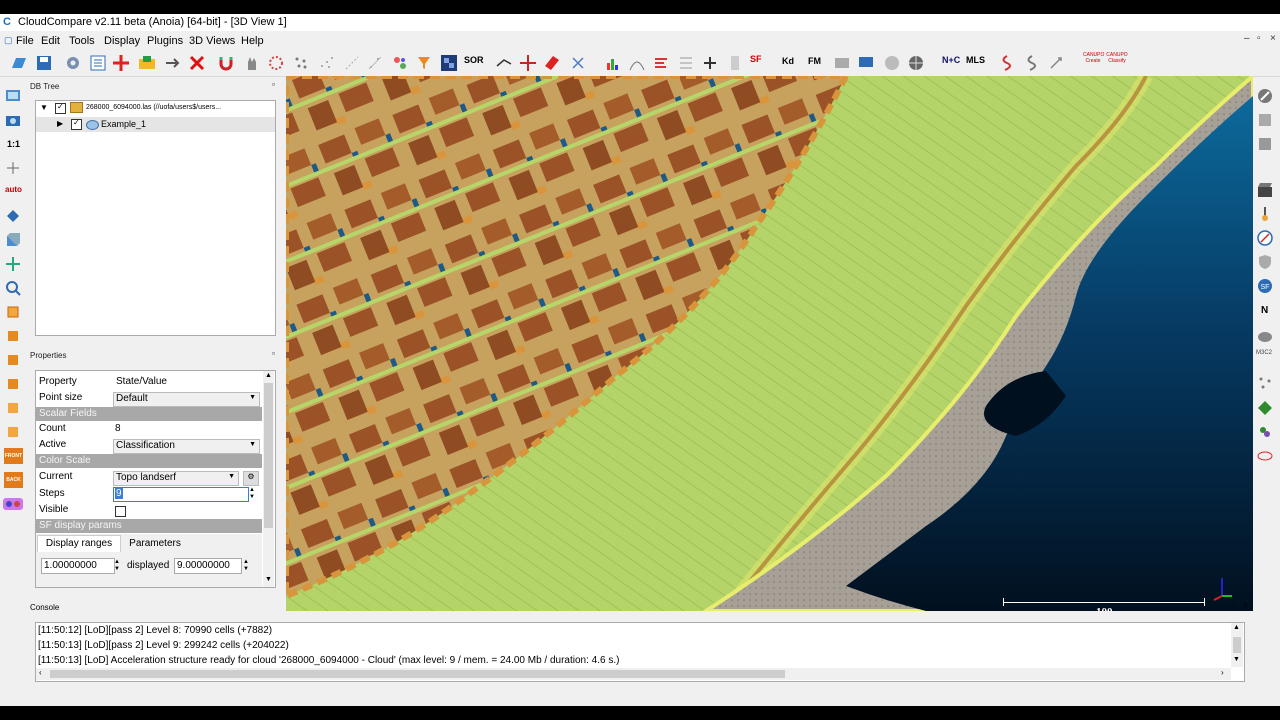 The height and width of the screenshot is (720, 1280). What do you see at coordinates (1273, 38) in the screenshot?
I see `mdi-close-icon: ×` at bounding box center [1273, 38].